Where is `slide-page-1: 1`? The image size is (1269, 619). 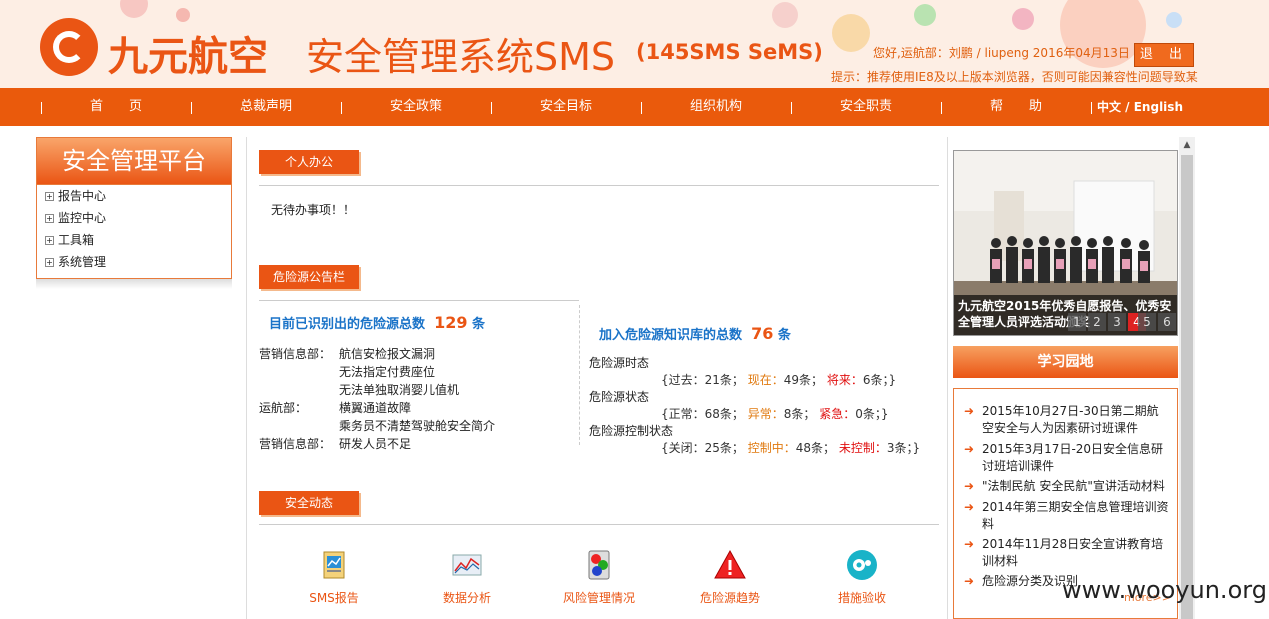 slide-page-1: 1 is located at coordinates (1077, 322).